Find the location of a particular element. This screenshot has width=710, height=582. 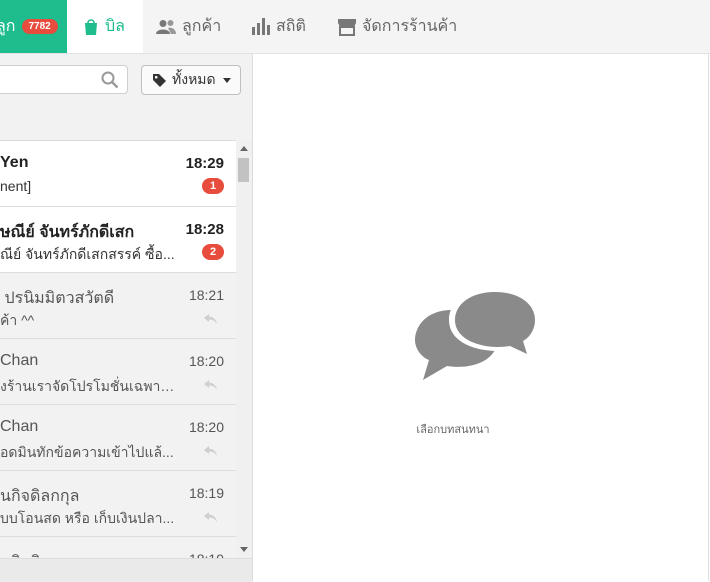

scroll-up-arrow-icon is located at coordinates (244, 148).